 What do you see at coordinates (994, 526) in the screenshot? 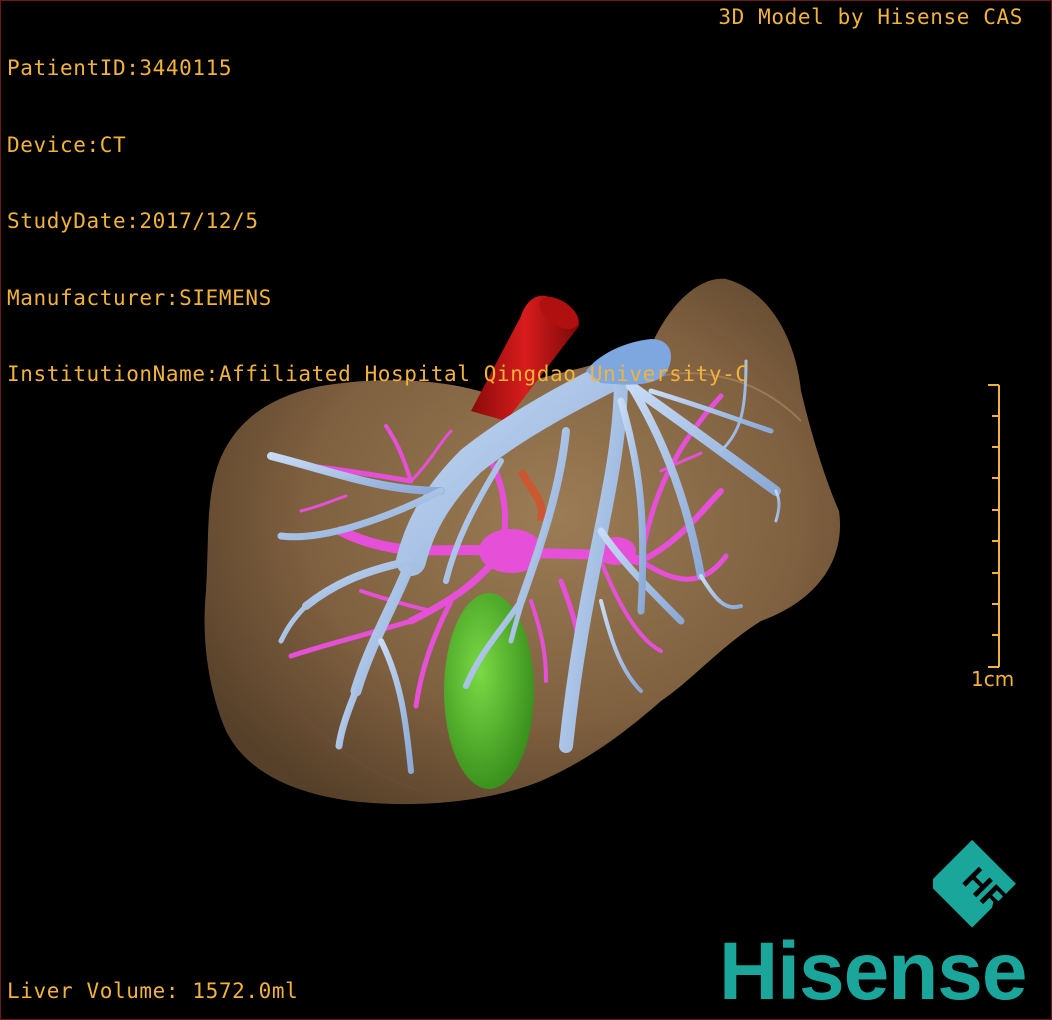
I see `scale-bar` at bounding box center [994, 526].